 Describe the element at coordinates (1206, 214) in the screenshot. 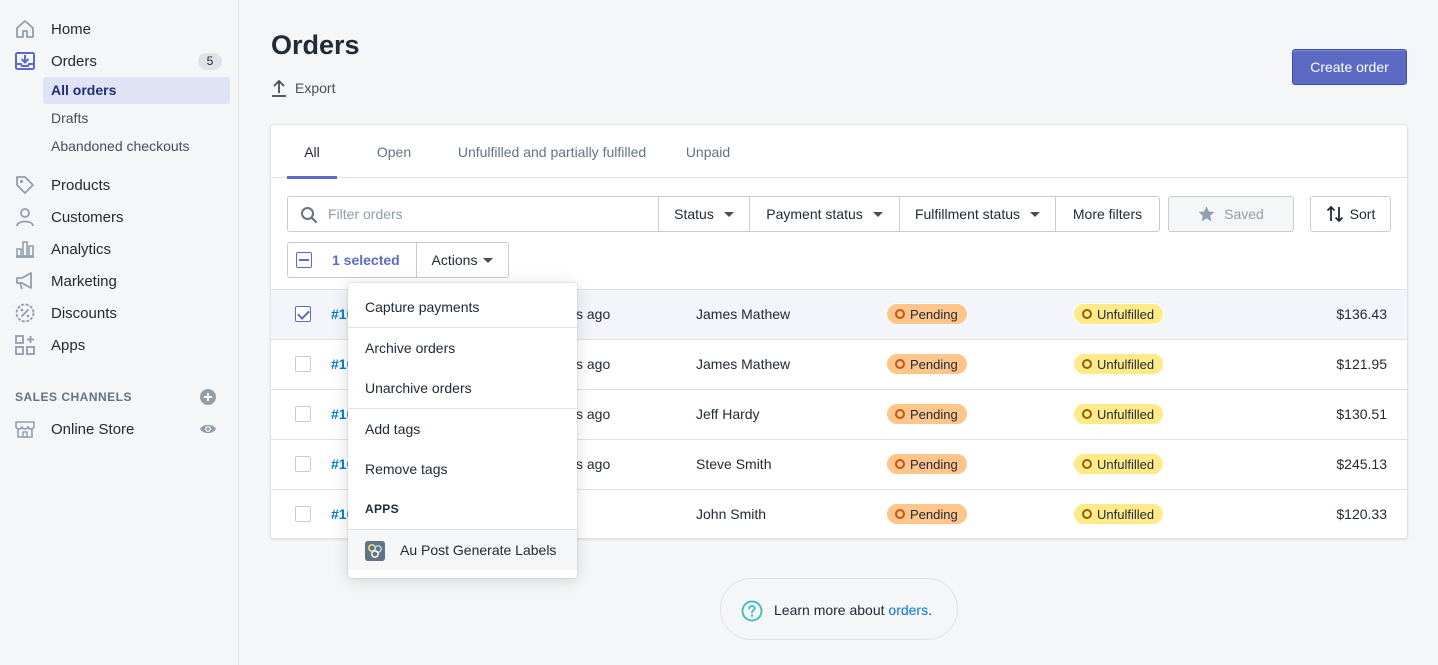

I see `star-icon` at that location.